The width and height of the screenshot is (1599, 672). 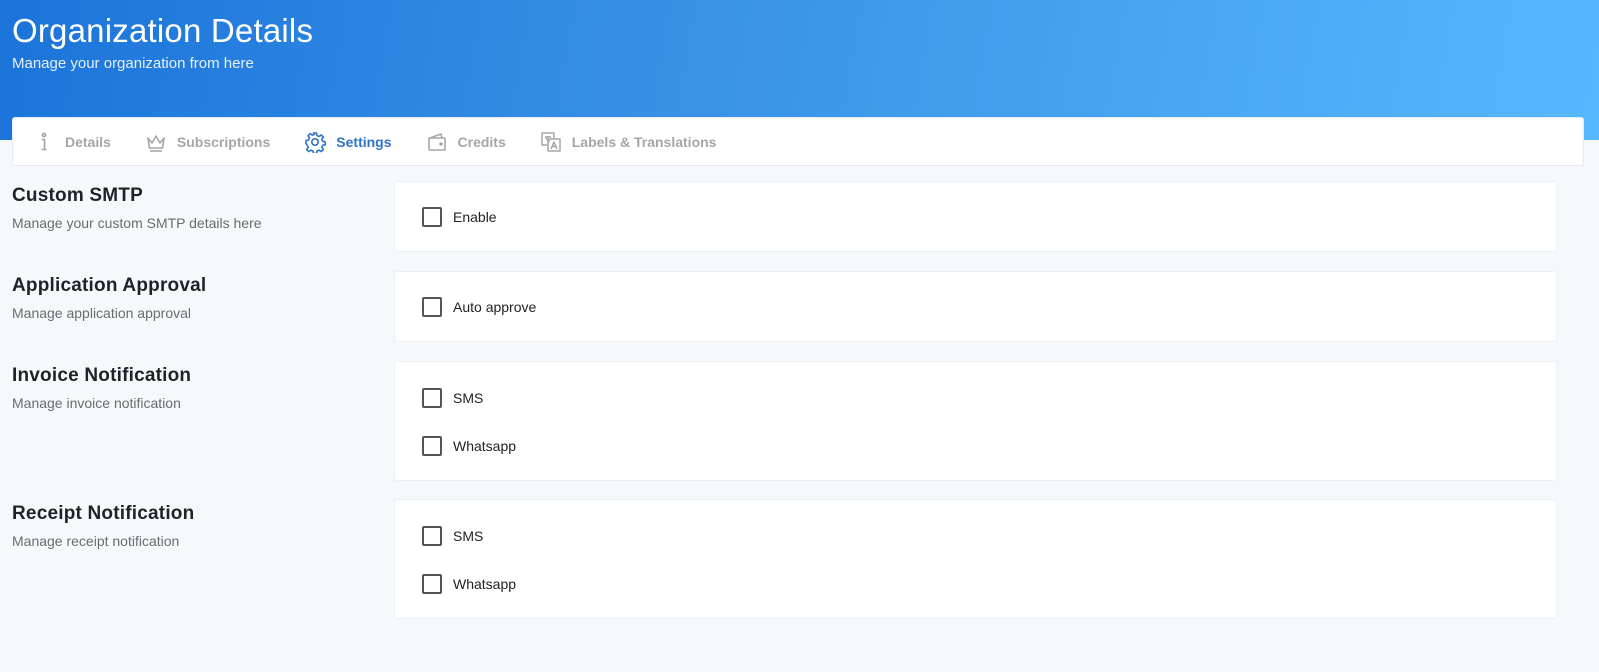 I want to click on receipt-sms-option: SMS, so click(x=452, y=536).